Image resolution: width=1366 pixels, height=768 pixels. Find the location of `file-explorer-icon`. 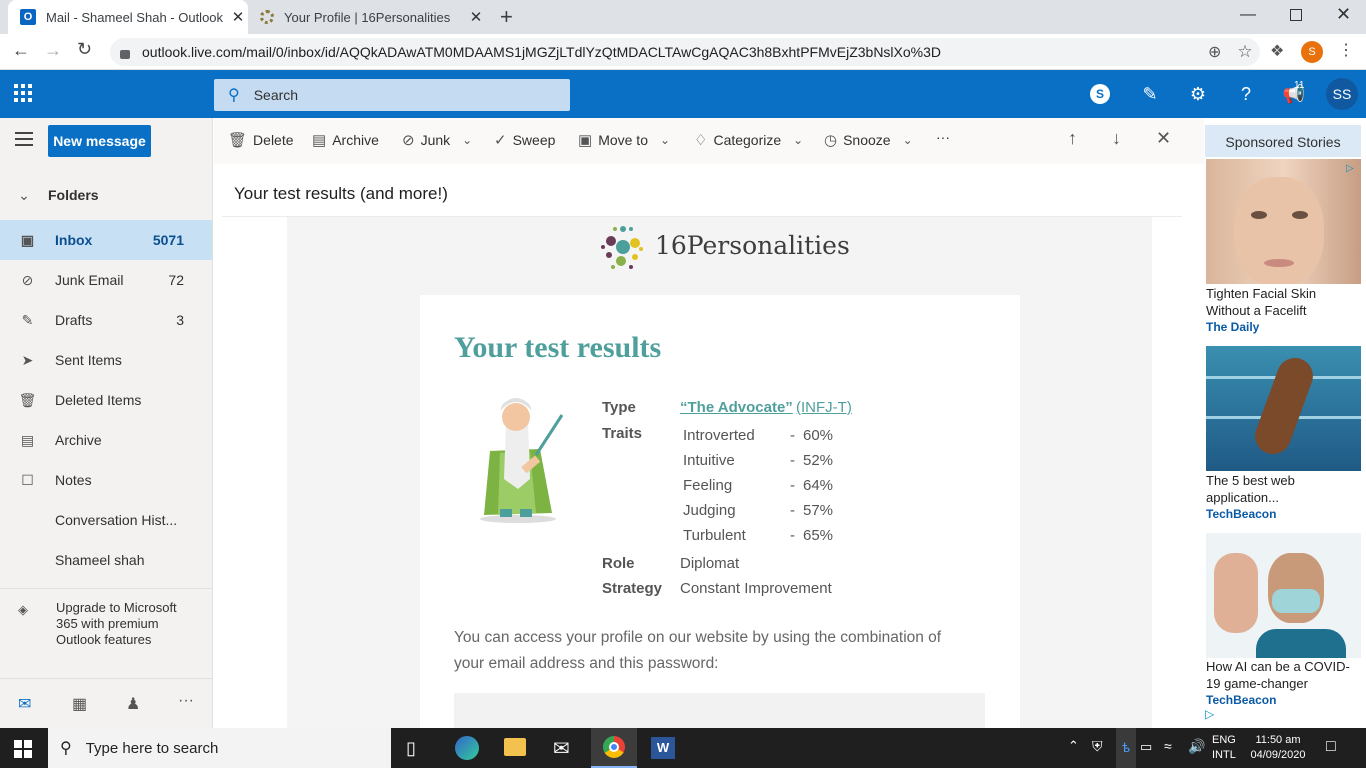

file-explorer-icon is located at coordinates (515, 747).